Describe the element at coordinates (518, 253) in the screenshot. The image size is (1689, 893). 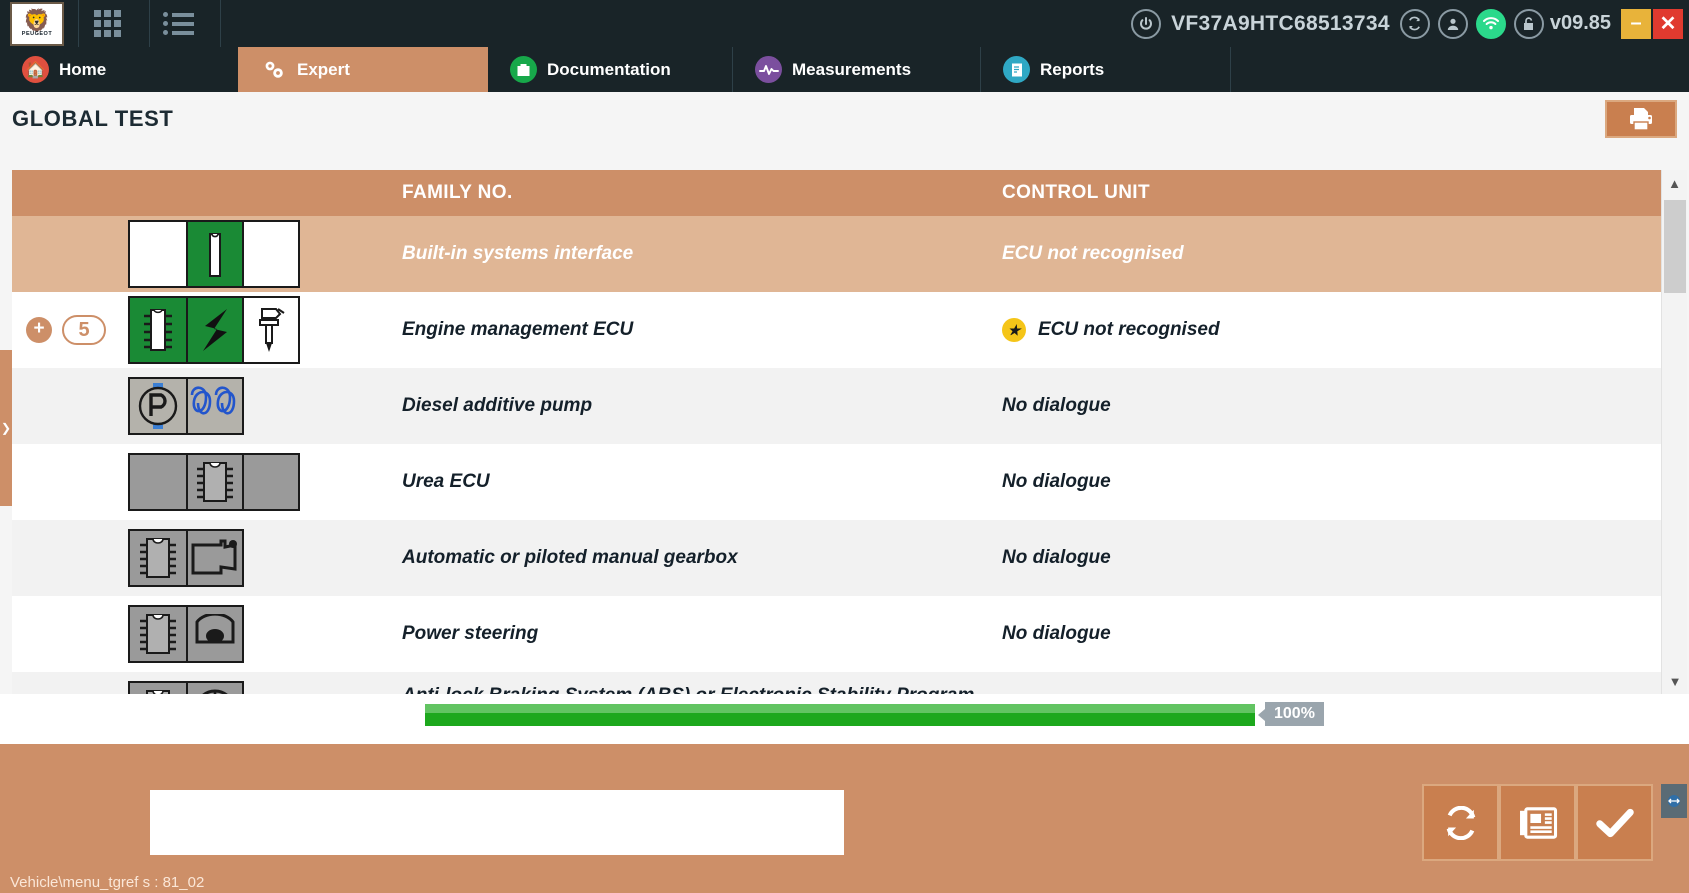
I see `row-family-name: Built-in systems interface` at that location.